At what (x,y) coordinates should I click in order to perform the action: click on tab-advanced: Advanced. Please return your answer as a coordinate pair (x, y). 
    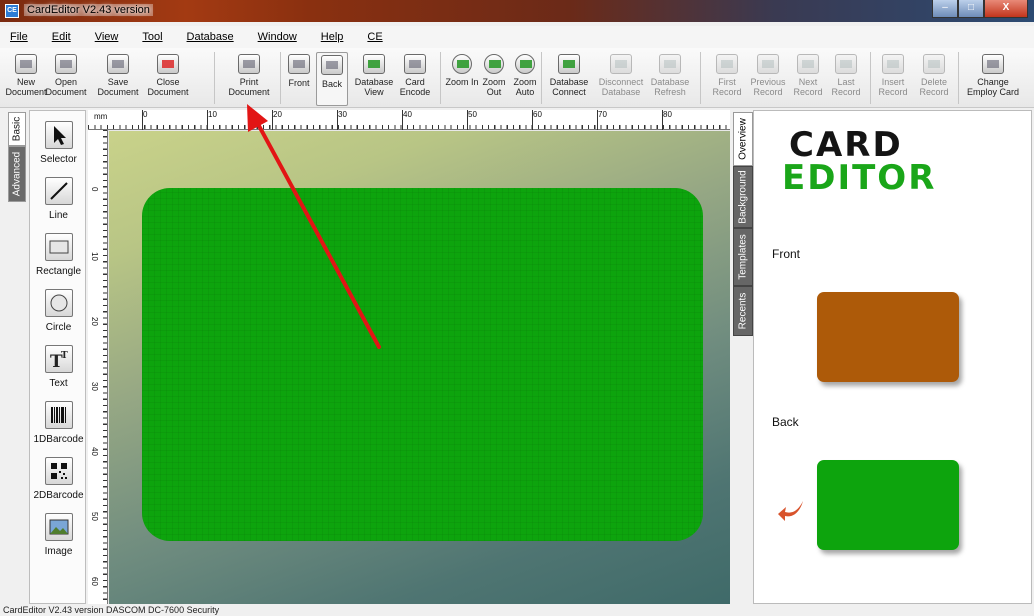
    Looking at the image, I should click on (17, 174).